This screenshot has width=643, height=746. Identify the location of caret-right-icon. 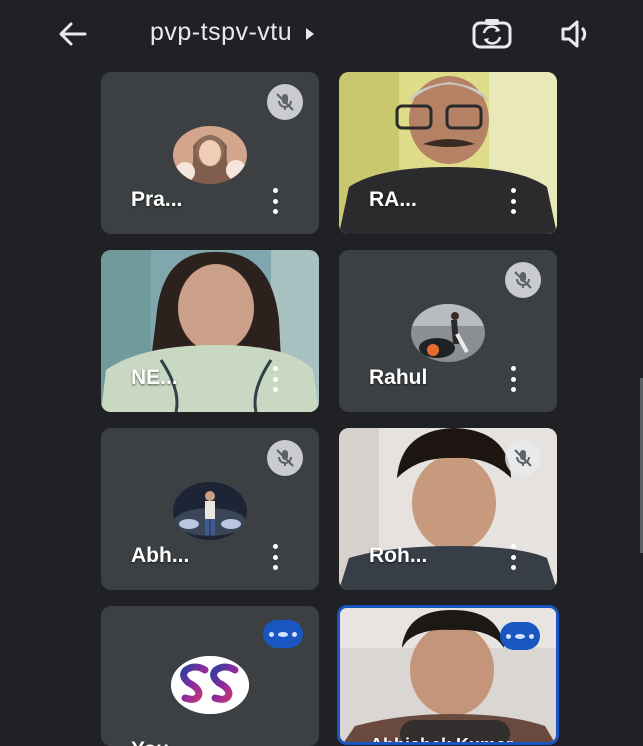
(310, 33).